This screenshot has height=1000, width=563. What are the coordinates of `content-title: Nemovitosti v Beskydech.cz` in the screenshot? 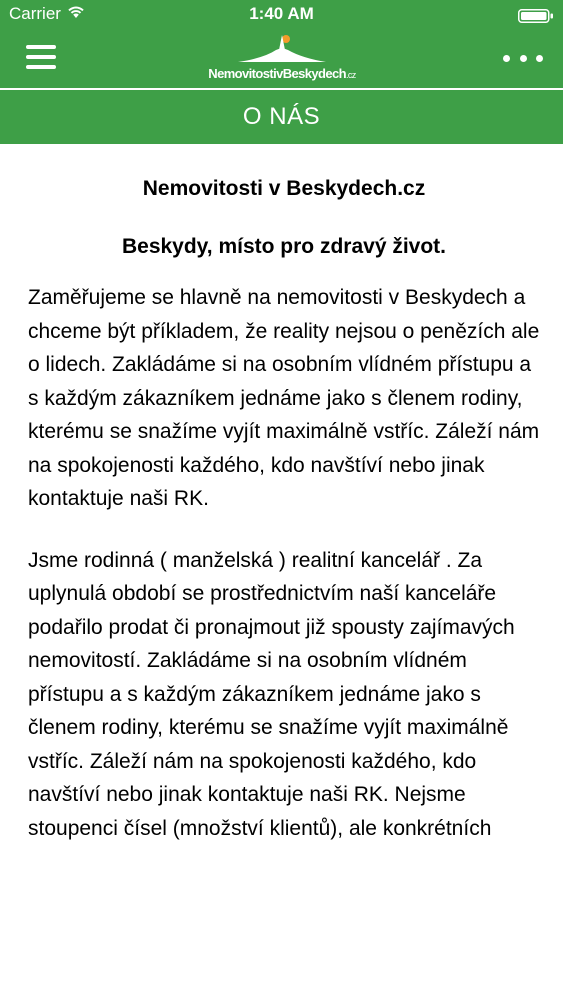 It's located at (284, 188).